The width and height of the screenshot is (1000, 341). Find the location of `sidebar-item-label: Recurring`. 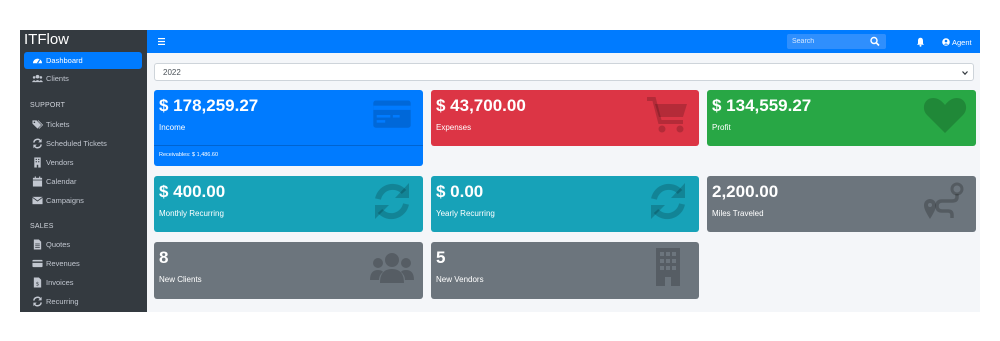

sidebar-item-label: Recurring is located at coordinates (62, 301).